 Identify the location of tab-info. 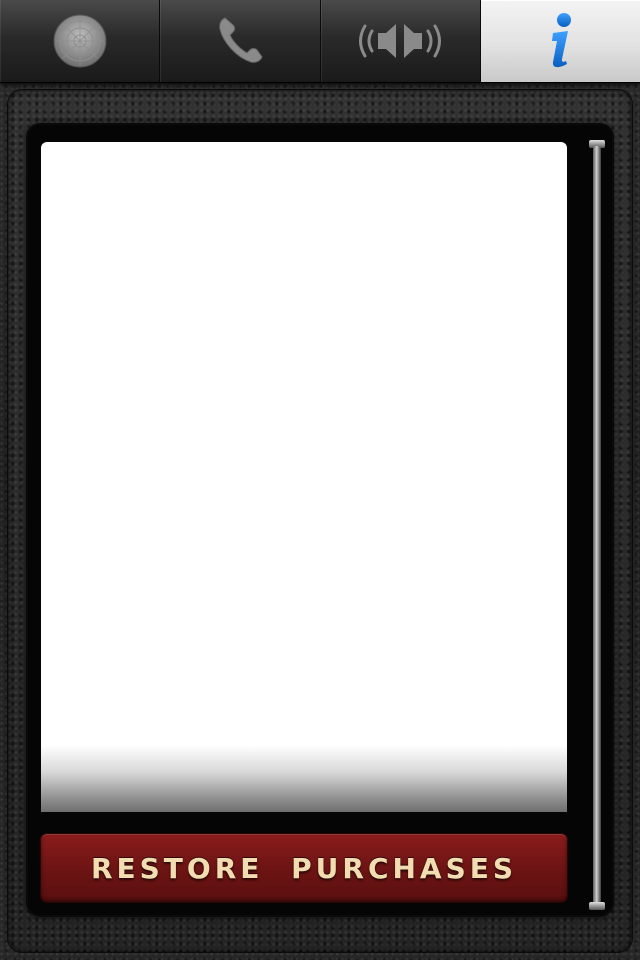
(560, 41).